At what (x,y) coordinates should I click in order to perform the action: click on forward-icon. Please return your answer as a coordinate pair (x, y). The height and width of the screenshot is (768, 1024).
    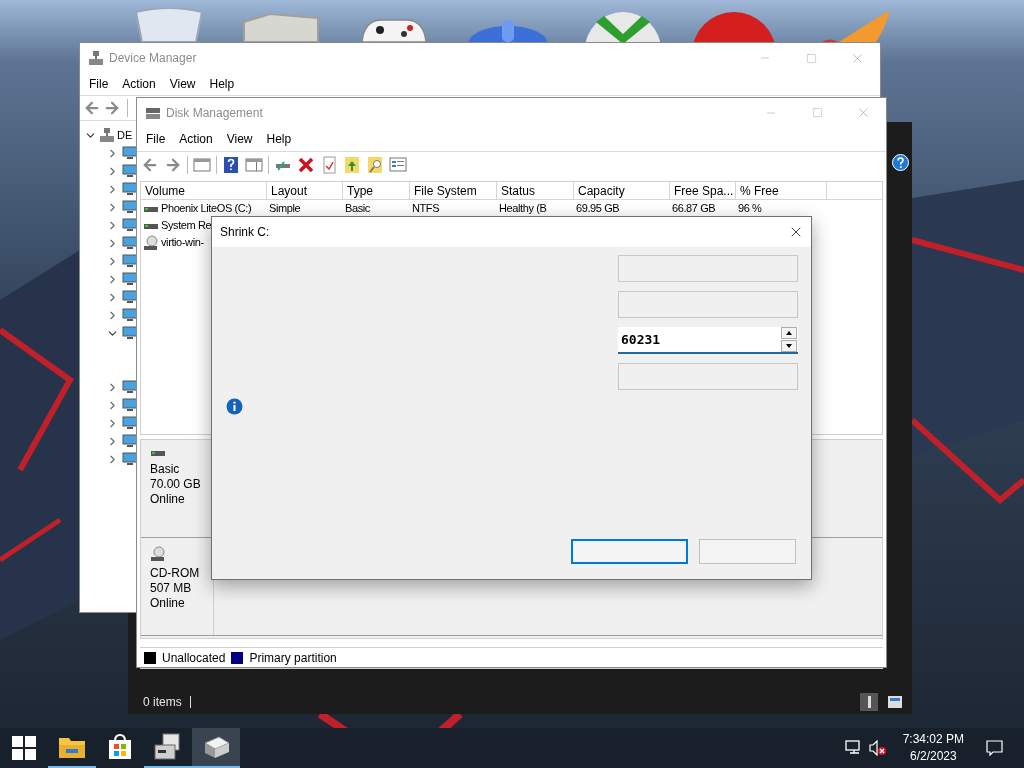
    Looking at the image, I should click on (112, 108).